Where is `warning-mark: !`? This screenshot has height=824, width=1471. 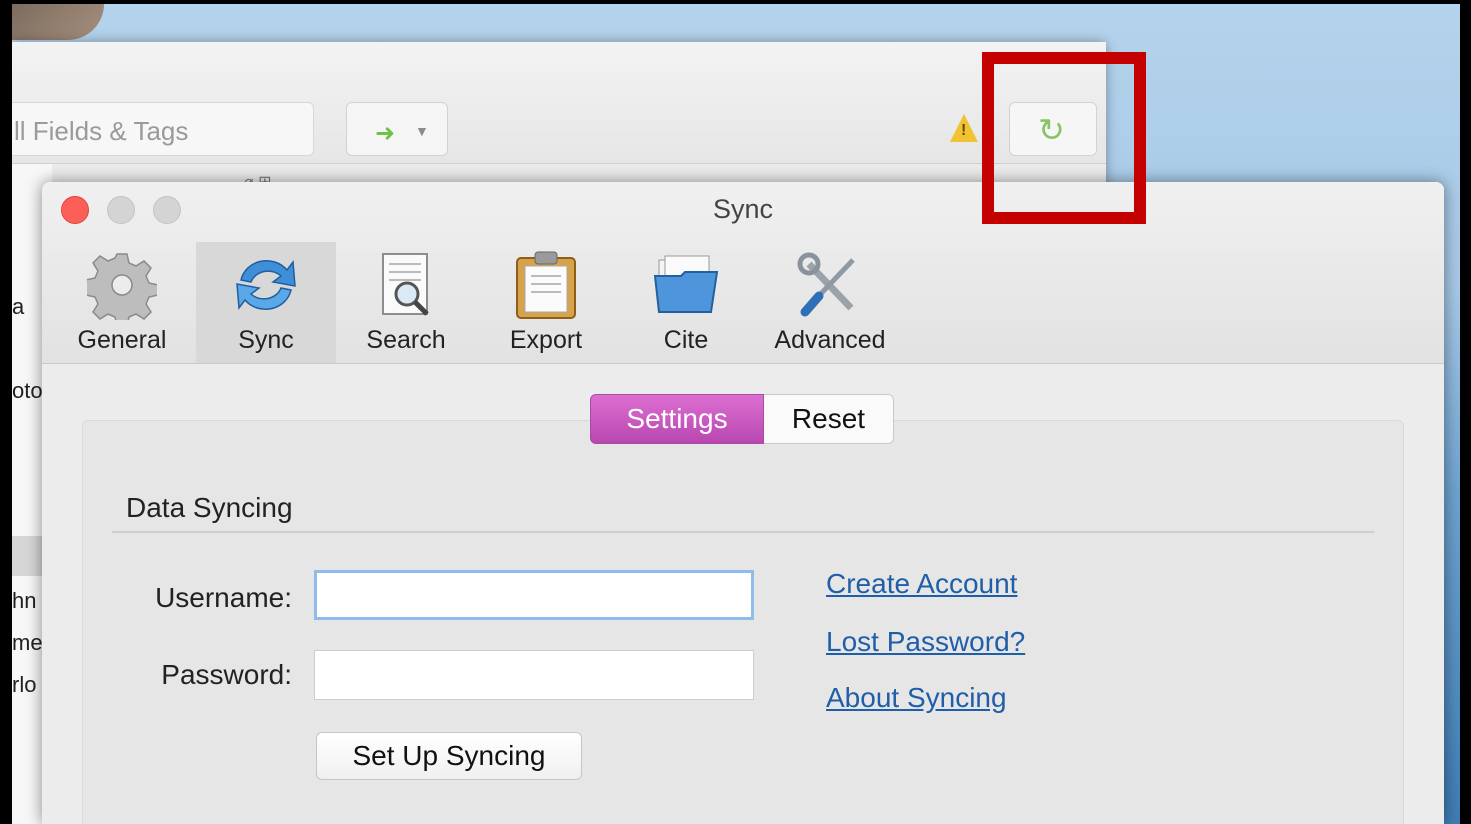
warning-mark: ! is located at coordinates (964, 130).